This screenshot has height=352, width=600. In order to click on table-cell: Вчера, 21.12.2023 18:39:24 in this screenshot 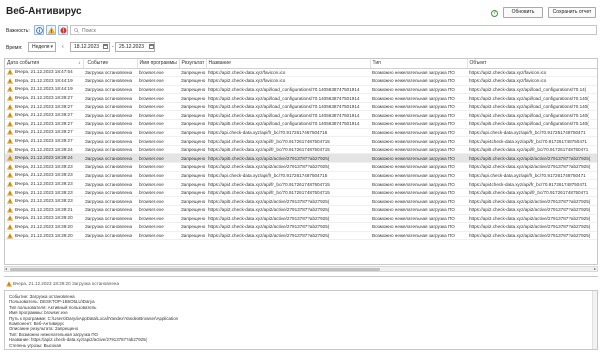, I will do `click(44, 150)`.